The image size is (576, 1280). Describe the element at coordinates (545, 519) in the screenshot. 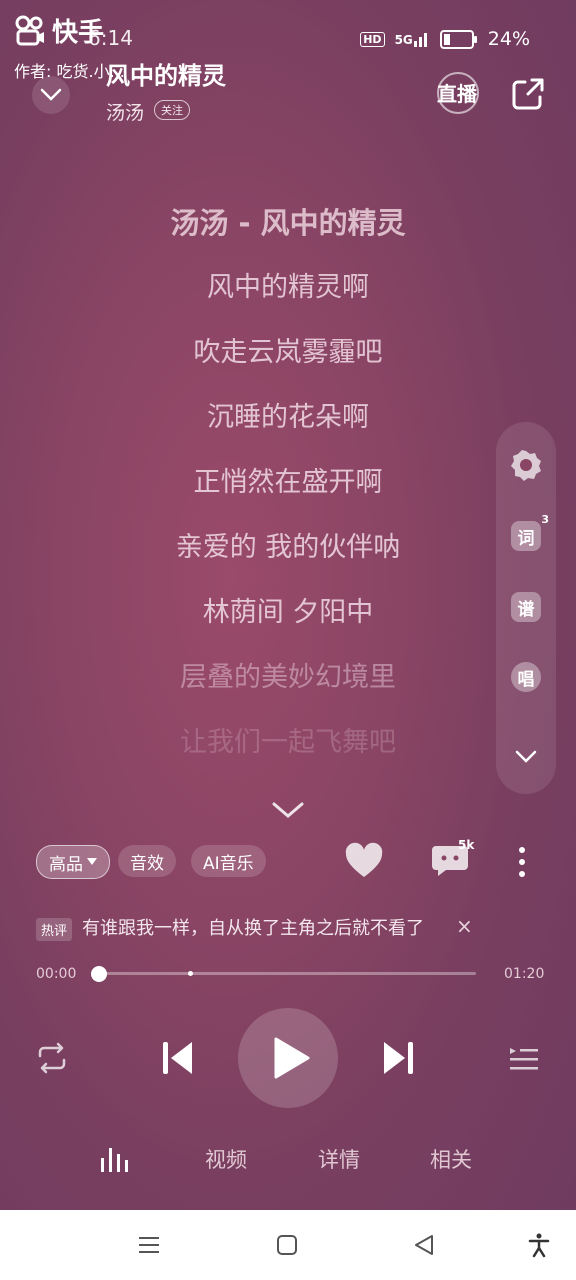

I see `lyrics-count: 3` at that location.